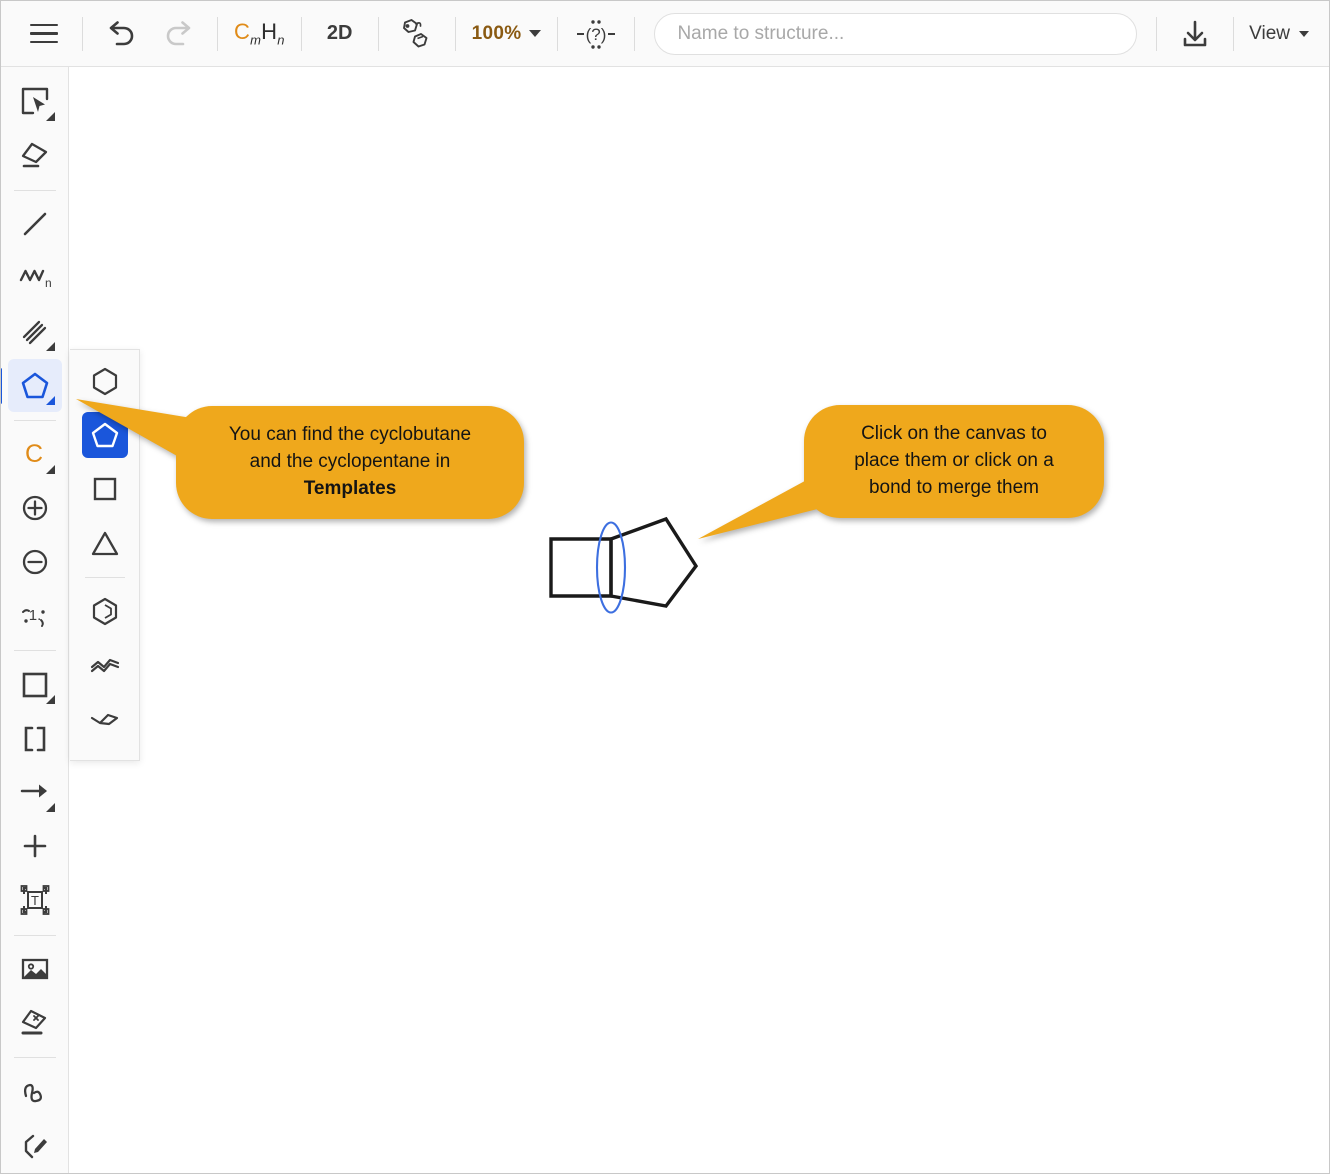 Image resolution: width=1330 pixels, height=1174 pixels. I want to click on formula-m: m, so click(256, 40).